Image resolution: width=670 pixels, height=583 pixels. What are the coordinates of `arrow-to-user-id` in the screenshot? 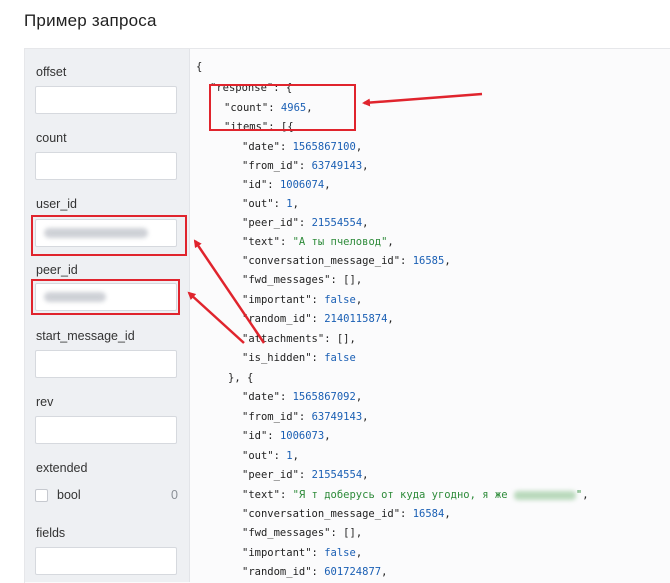 It's located at (229, 291).